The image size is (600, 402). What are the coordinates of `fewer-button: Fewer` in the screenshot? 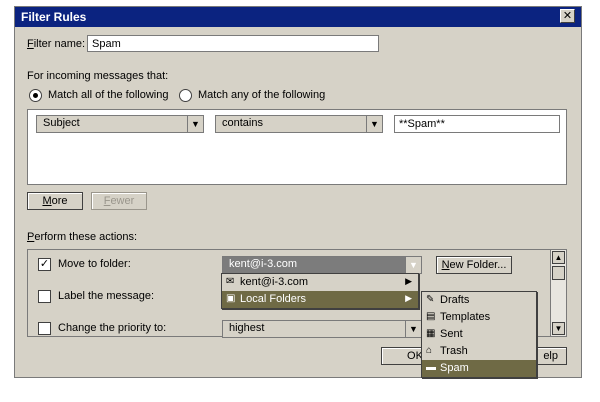 It's located at (119, 201).